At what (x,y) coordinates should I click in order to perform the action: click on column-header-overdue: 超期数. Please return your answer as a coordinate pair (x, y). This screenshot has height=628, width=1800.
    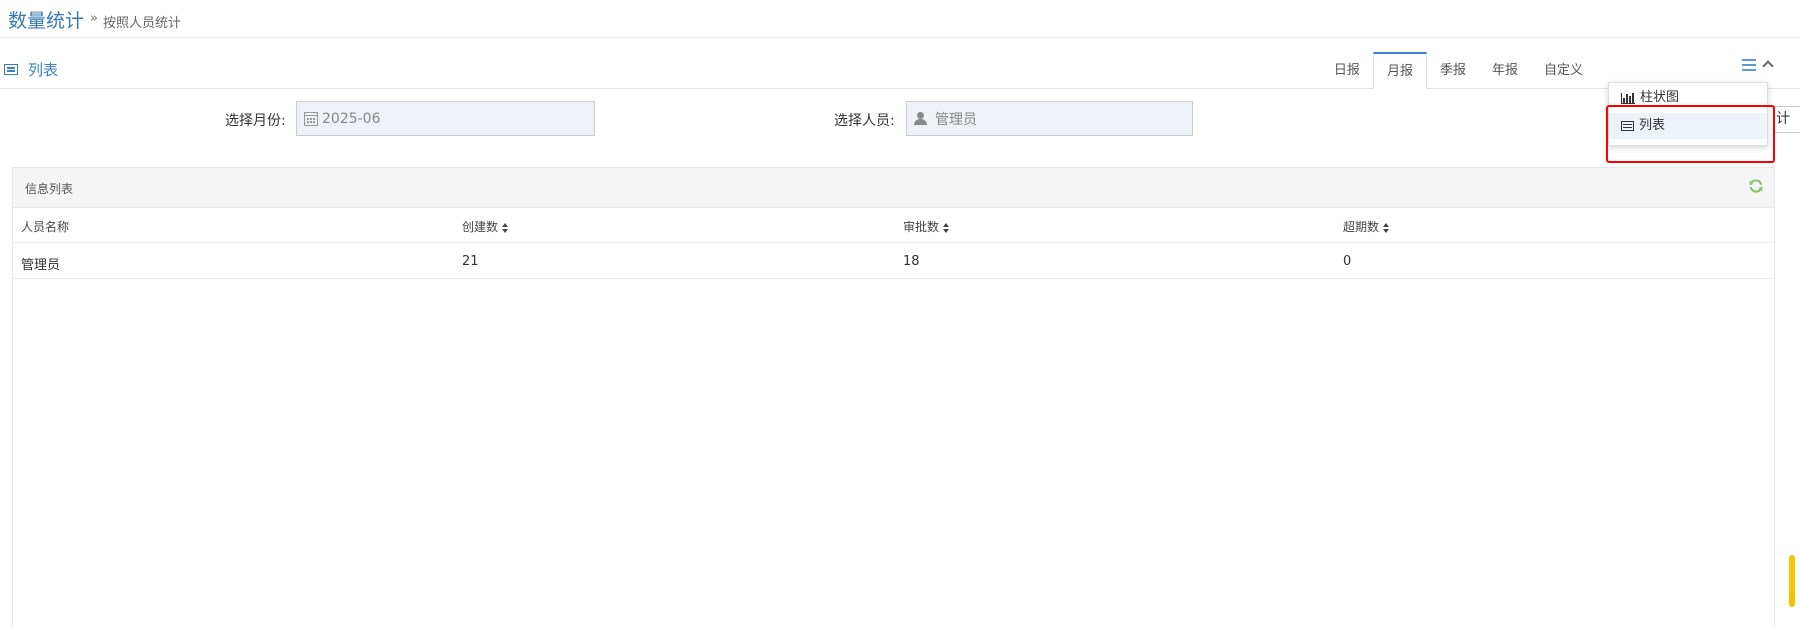
    Looking at the image, I should click on (1366, 226).